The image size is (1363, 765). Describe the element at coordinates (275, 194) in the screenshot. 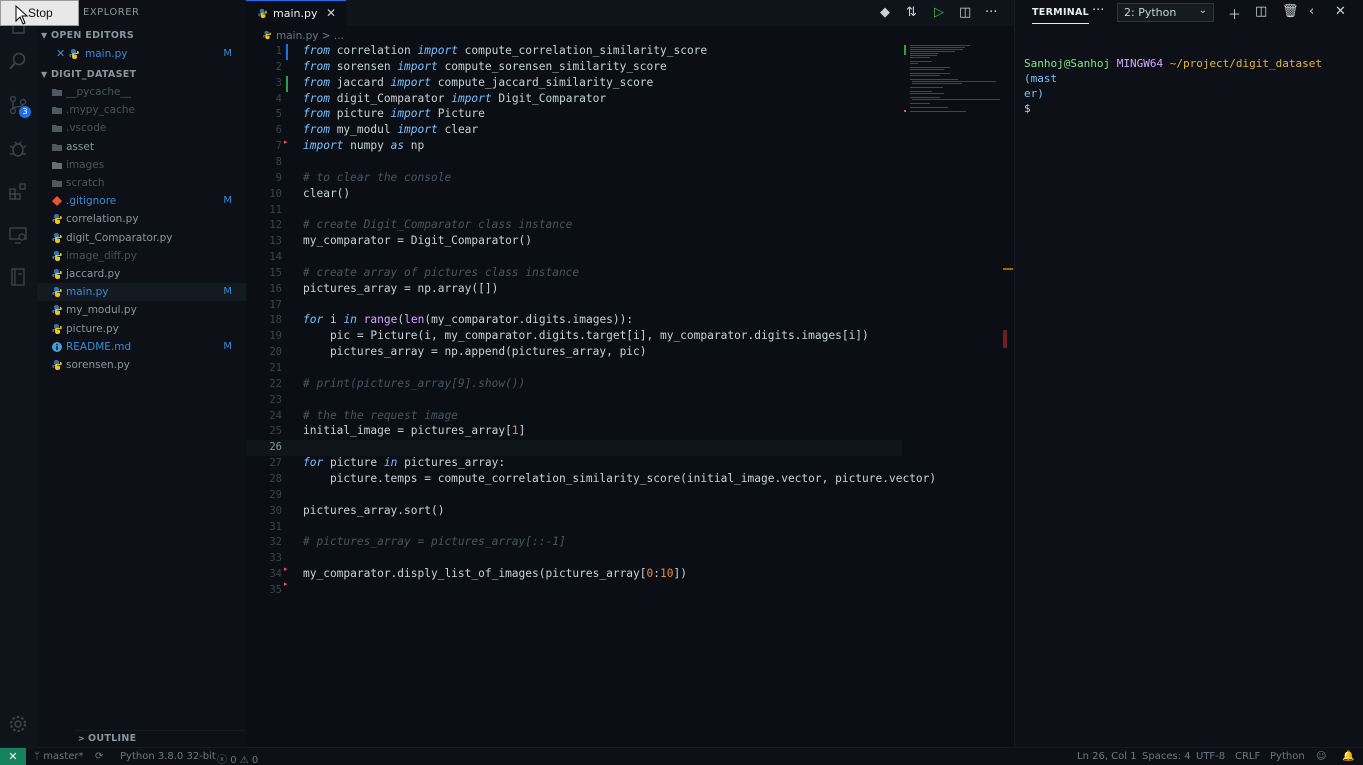

I see `line-number: 10` at that location.